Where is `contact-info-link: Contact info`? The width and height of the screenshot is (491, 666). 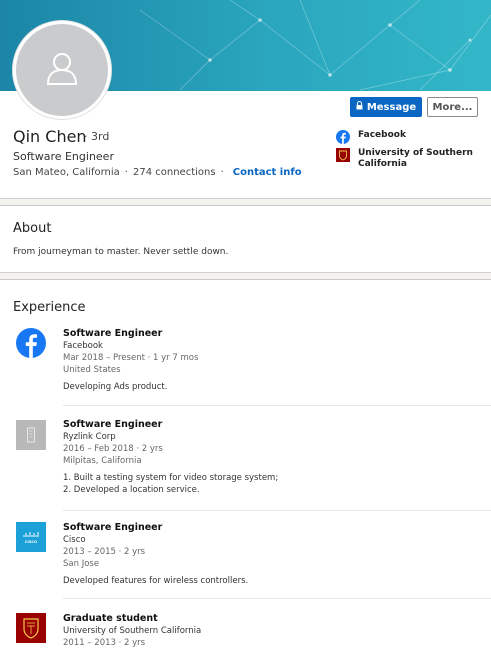
contact-info-link: Contact info is located at coordinates (267, 172).